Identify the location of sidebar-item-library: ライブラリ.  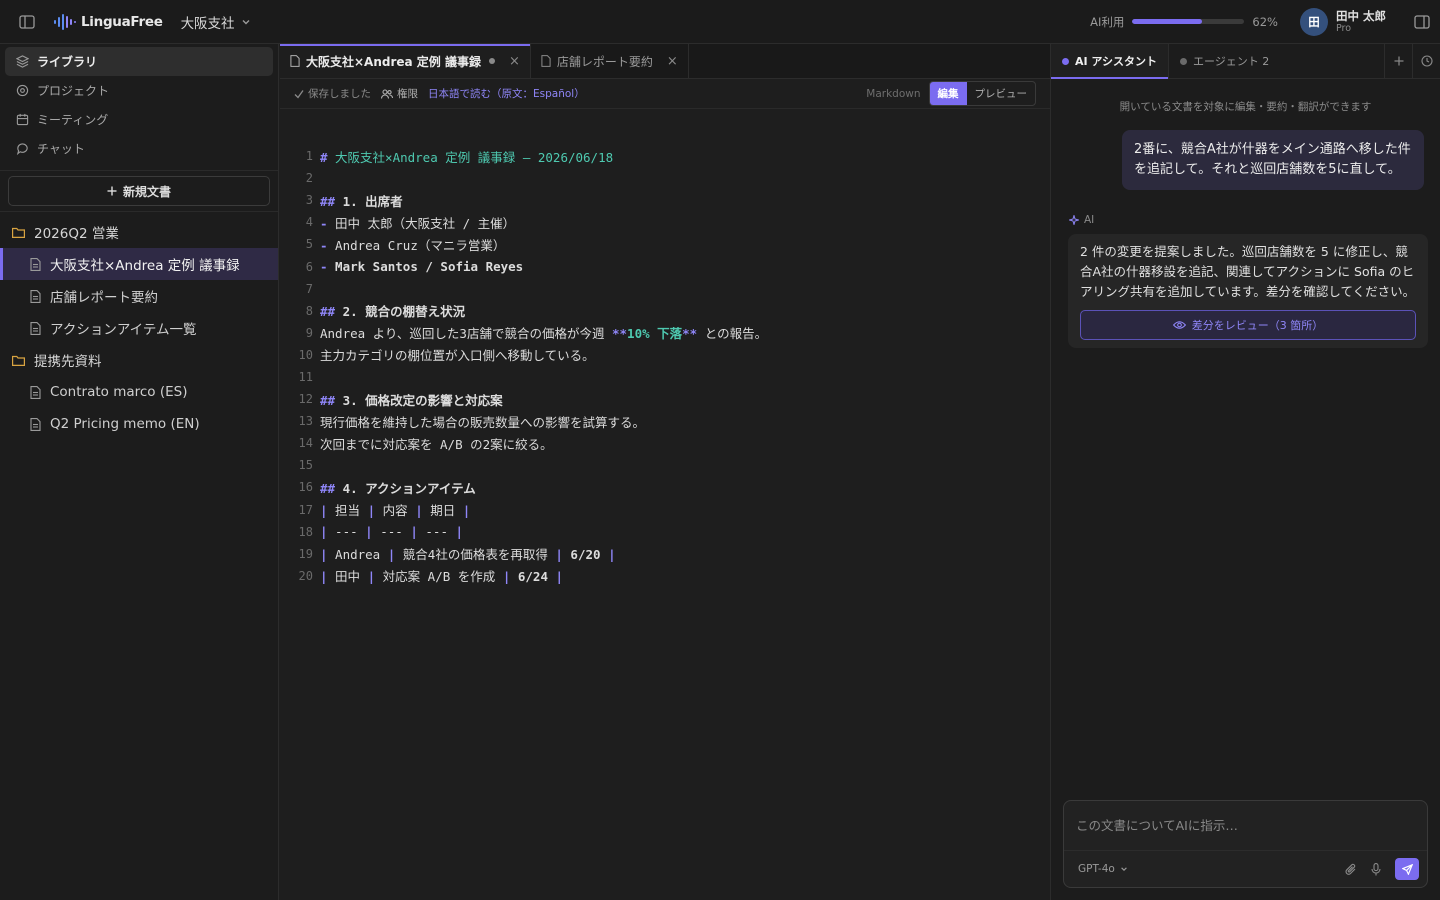
(139, 61).